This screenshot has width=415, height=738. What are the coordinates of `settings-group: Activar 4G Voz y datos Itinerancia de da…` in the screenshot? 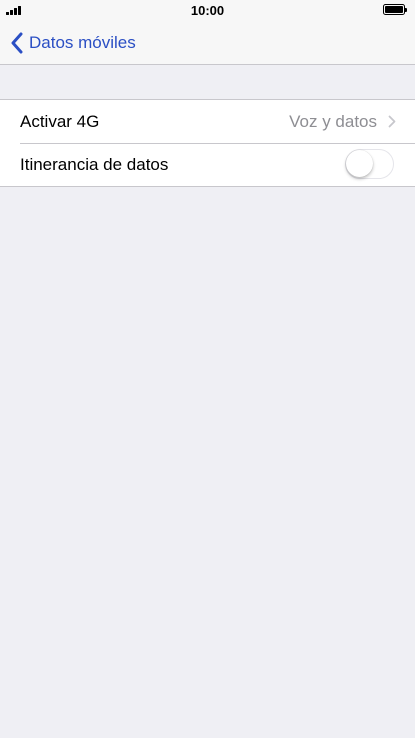 It's located at (207, 143).